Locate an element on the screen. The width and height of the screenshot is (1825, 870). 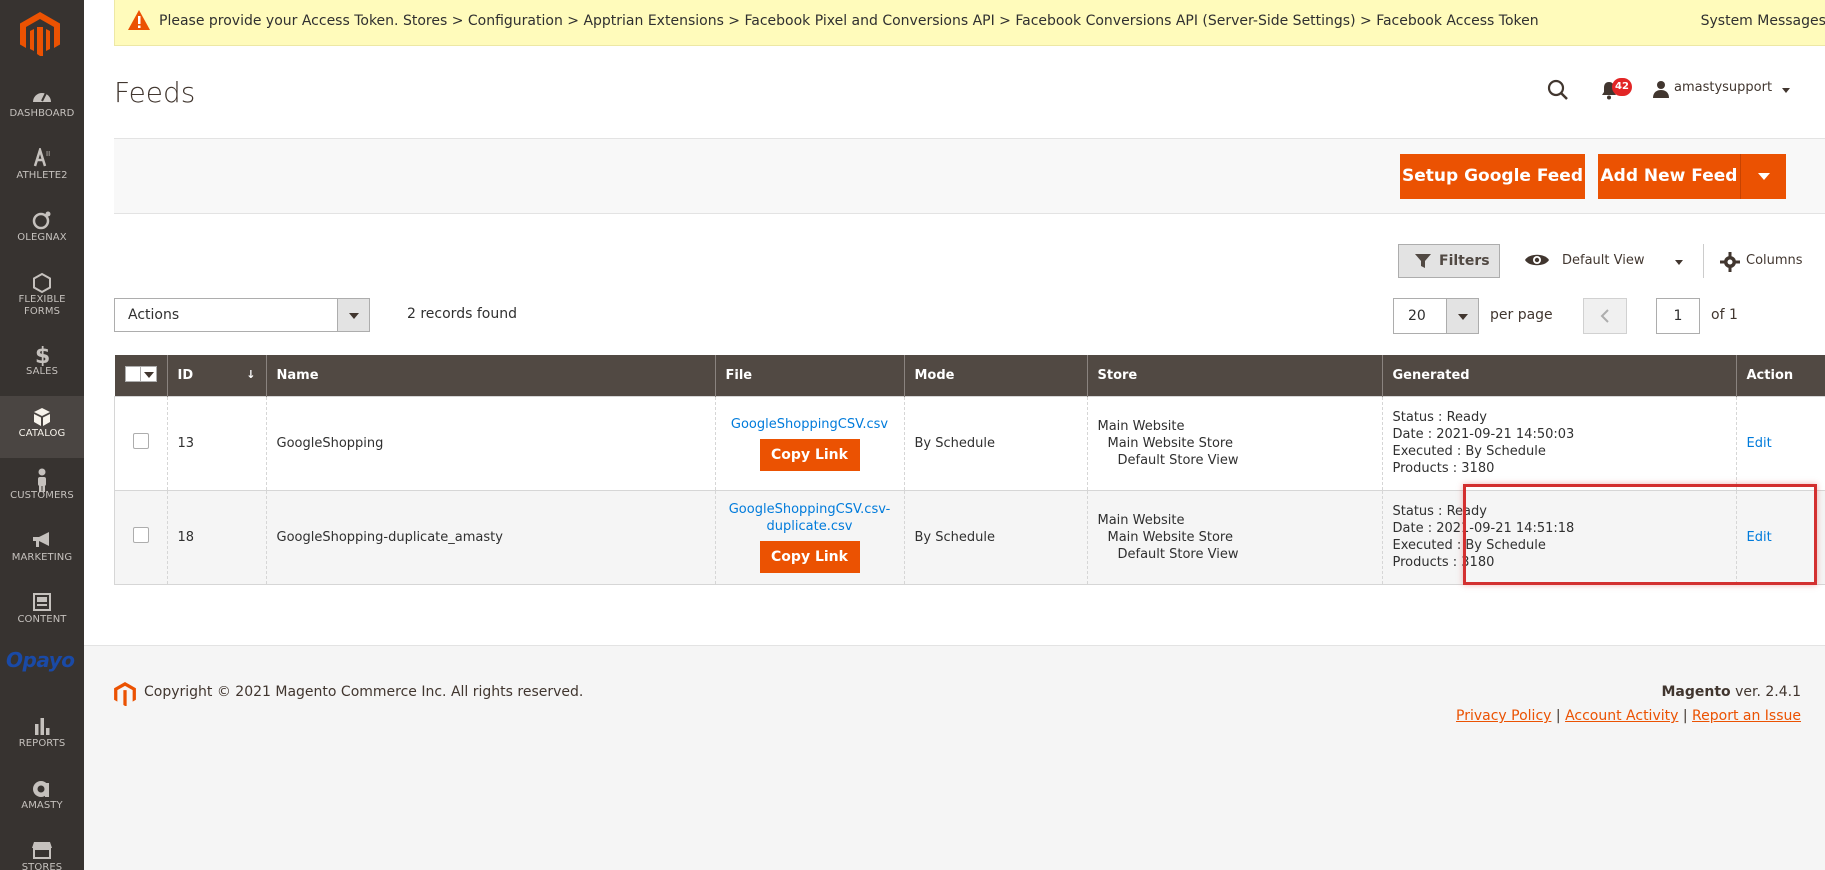
dollar-icon: $ is located at coordinates (42, 350).